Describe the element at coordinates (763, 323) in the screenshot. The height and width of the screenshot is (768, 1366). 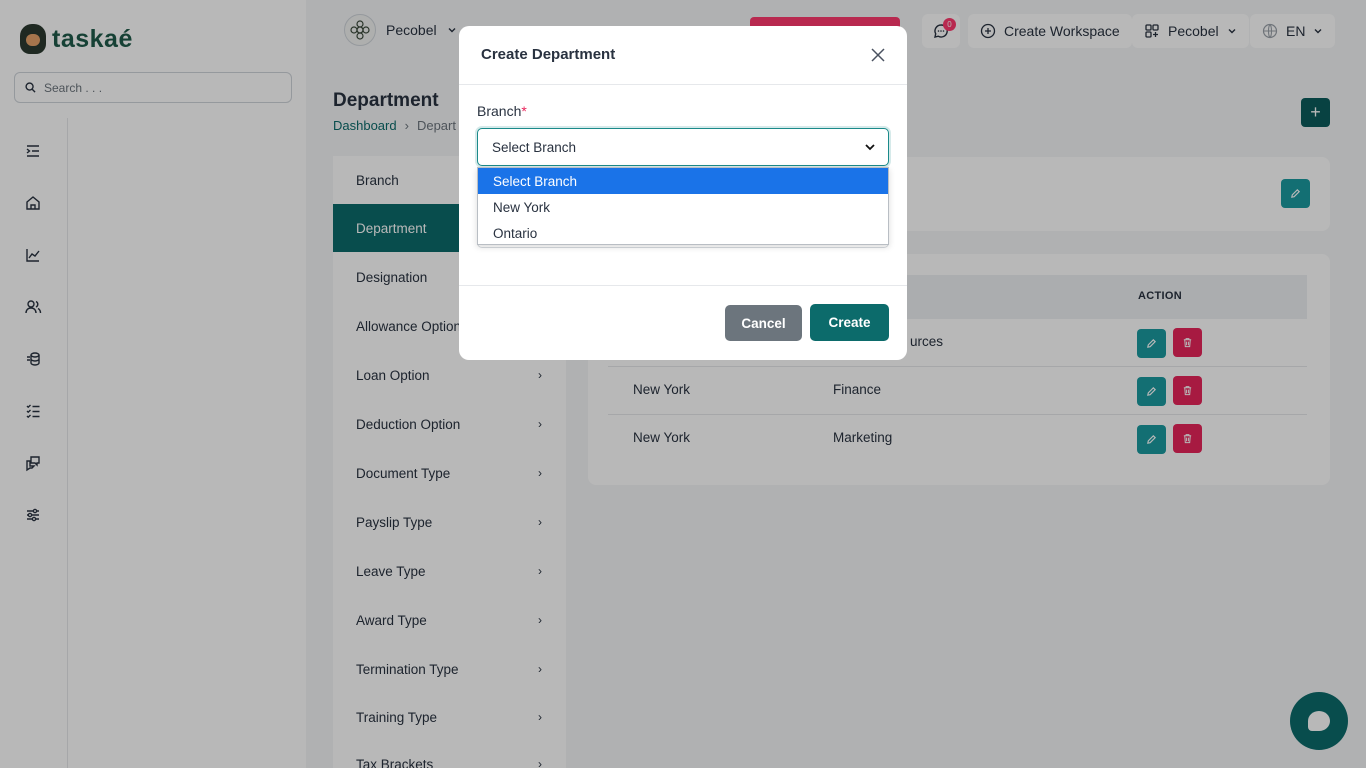
I see `cancel-button: Cancel` at that location.